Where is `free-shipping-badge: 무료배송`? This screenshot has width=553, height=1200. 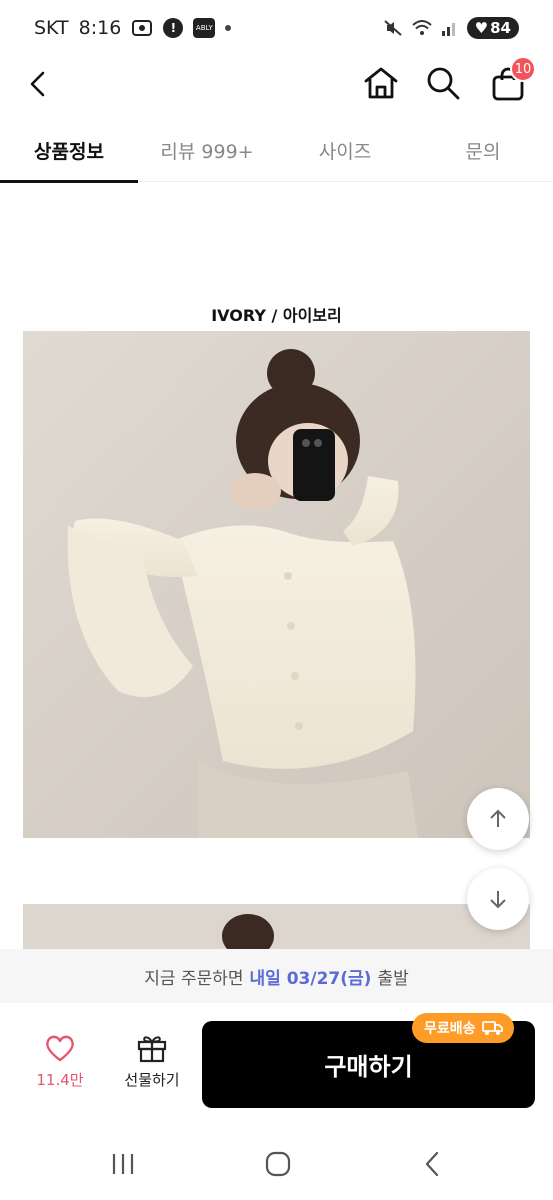
free-shipping-badge: 무료배송 is located at coordinates (463, 1028).